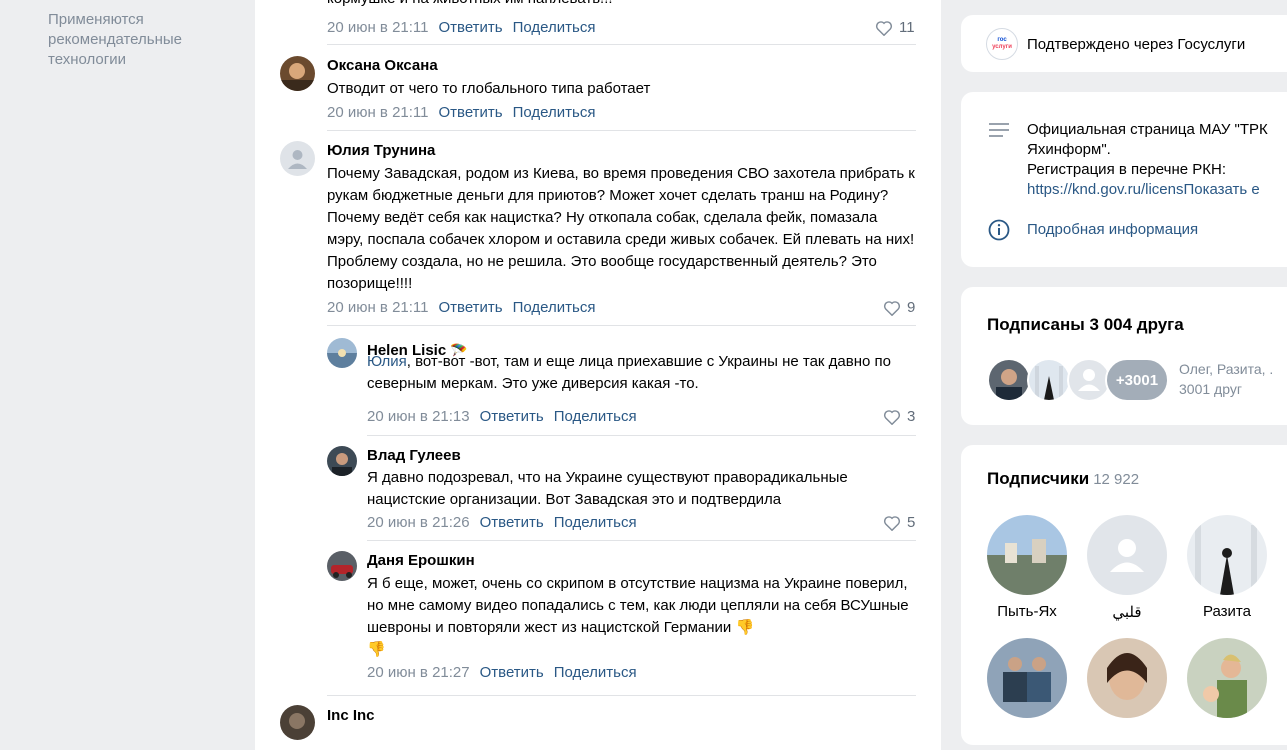  What do you see at coordinates (911, 307) in the screenshot?
I see `like-count: 9` at bounding box center [911, 307].